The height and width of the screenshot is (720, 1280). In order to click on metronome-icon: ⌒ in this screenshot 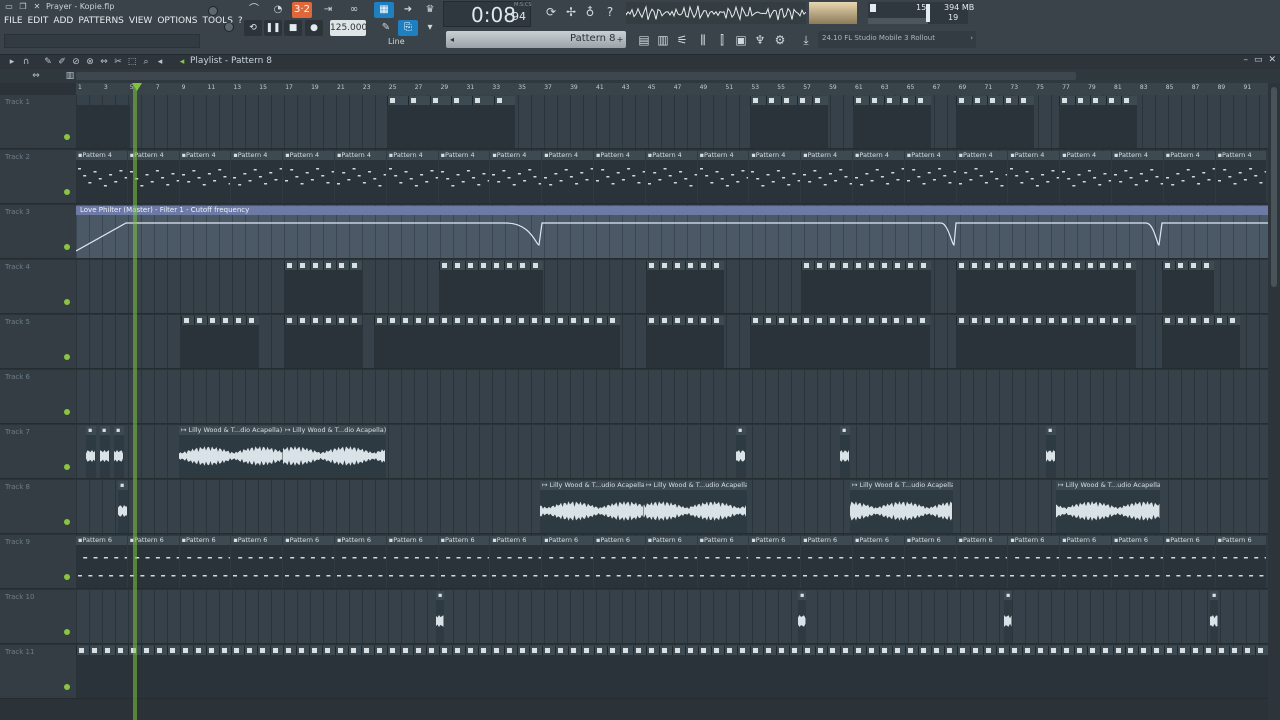, I will do `click(254, 10)`.